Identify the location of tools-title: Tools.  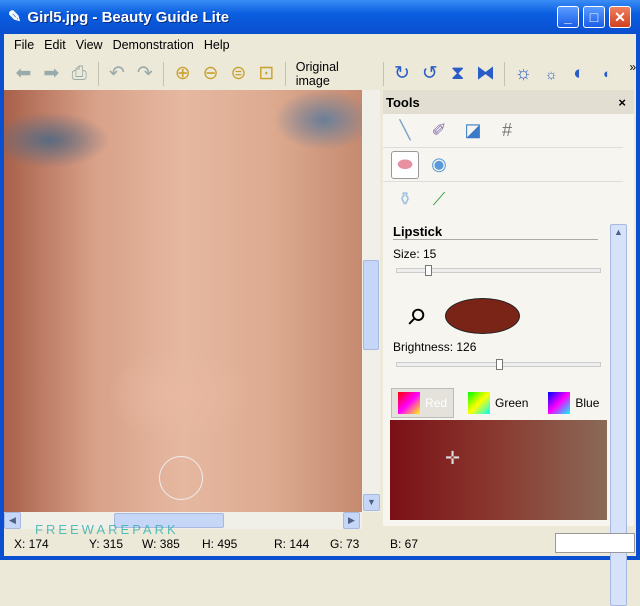
(403, 102).